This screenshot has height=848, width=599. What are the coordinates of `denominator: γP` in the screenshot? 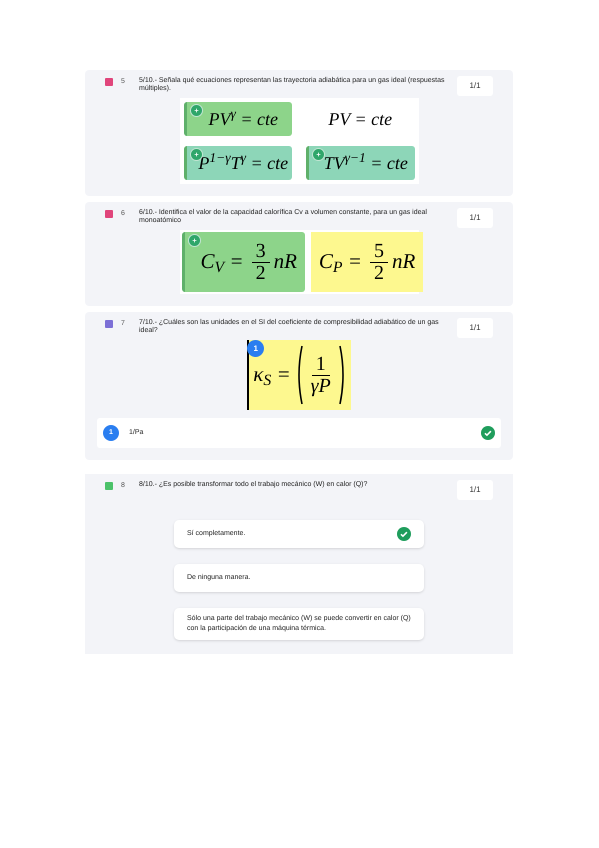 It's located at (321, 386).